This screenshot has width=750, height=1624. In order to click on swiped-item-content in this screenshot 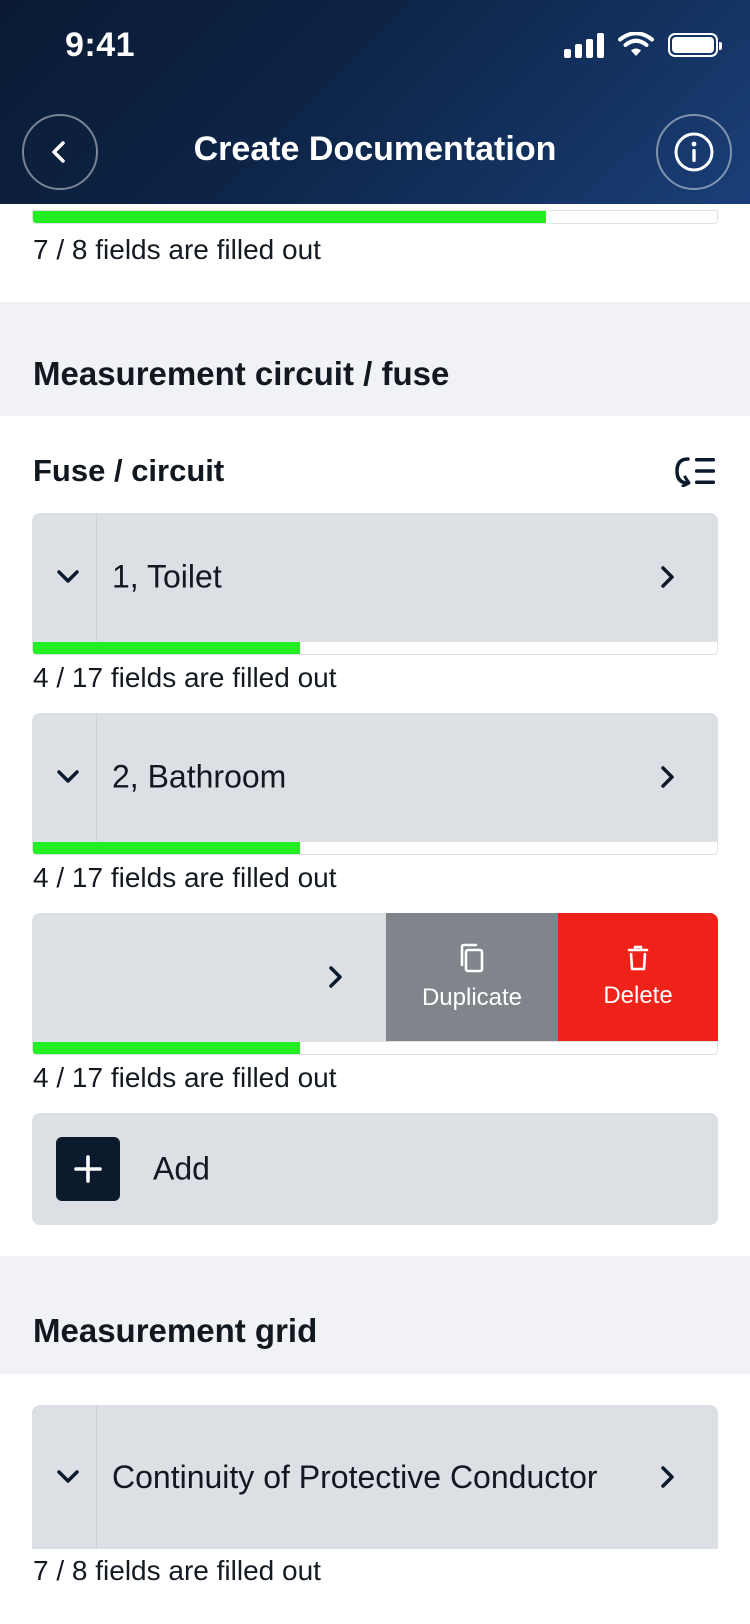, I will do `click(209, 977)`.